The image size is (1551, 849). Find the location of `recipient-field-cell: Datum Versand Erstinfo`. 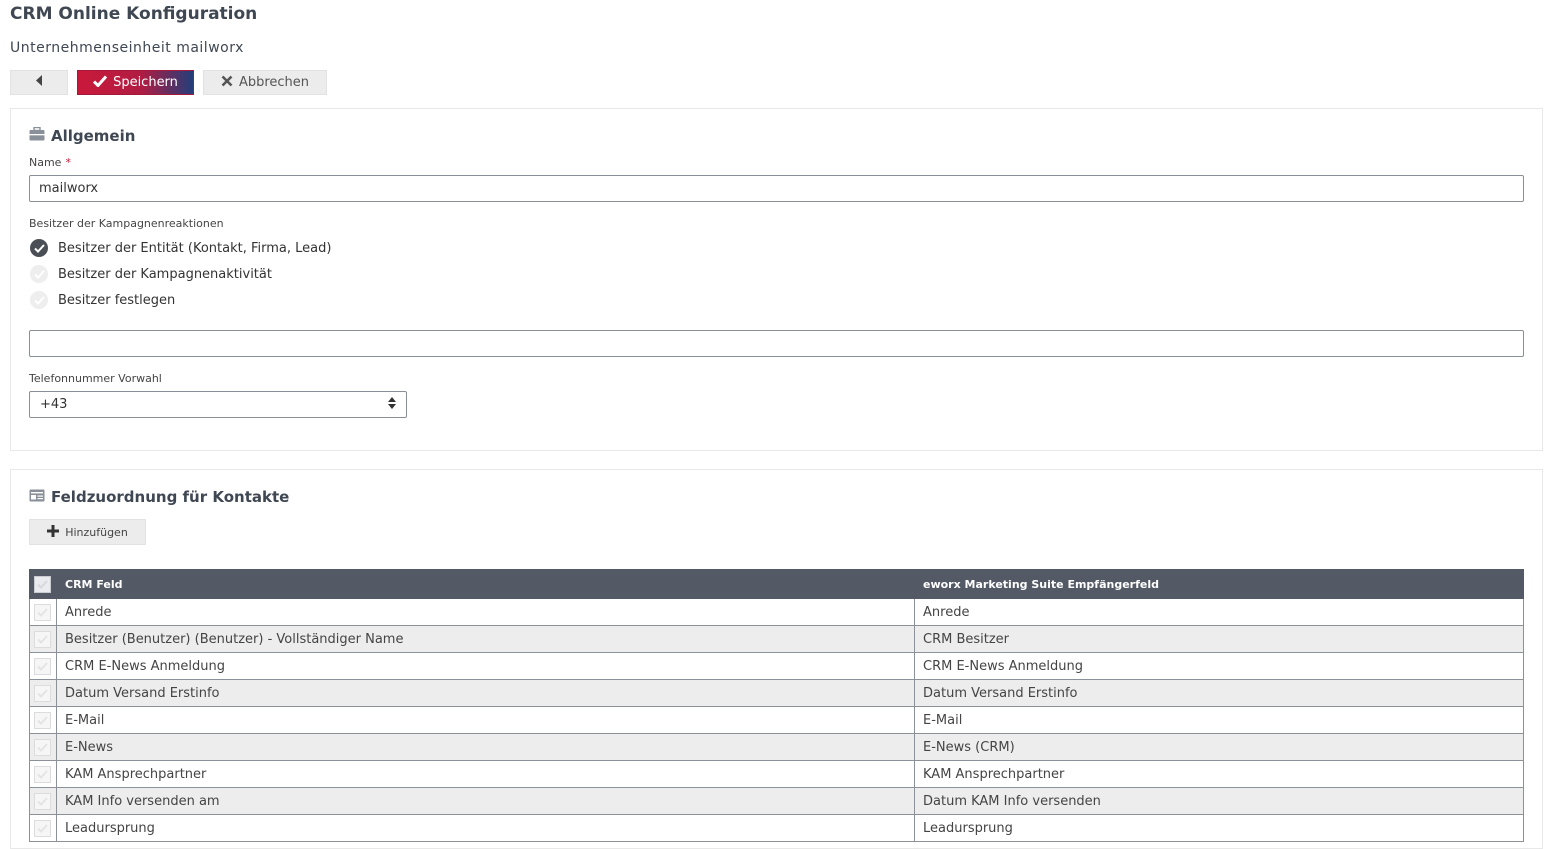

recipient-field-cell: Datum Versand Erstinfo is located at coordinates (1219, 693).